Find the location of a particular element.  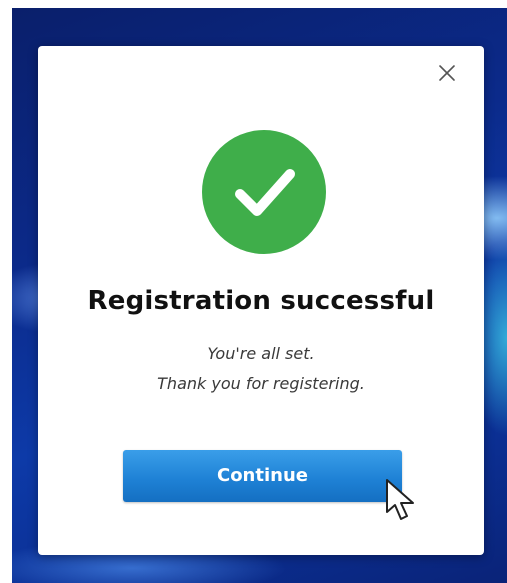

close-button is located at coordinates (447, 73).